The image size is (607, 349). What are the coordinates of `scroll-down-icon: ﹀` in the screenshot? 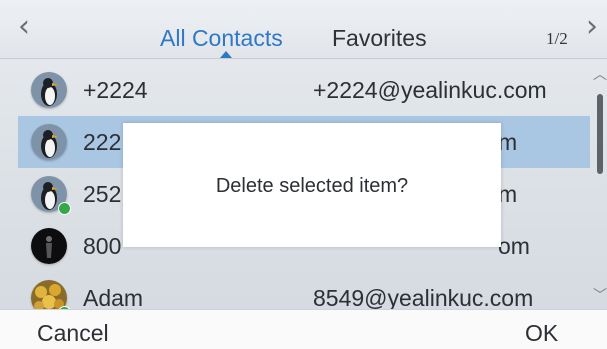 It's located at (600, 295).